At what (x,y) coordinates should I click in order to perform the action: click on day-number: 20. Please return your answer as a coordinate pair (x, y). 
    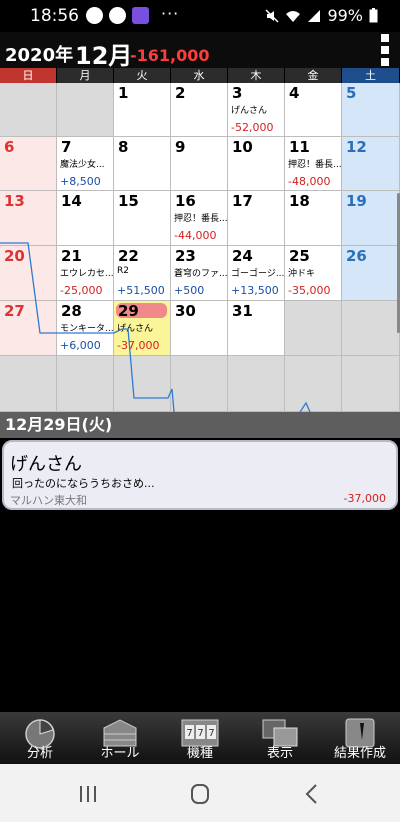
    Looking at the image, I should click on (14, 256).